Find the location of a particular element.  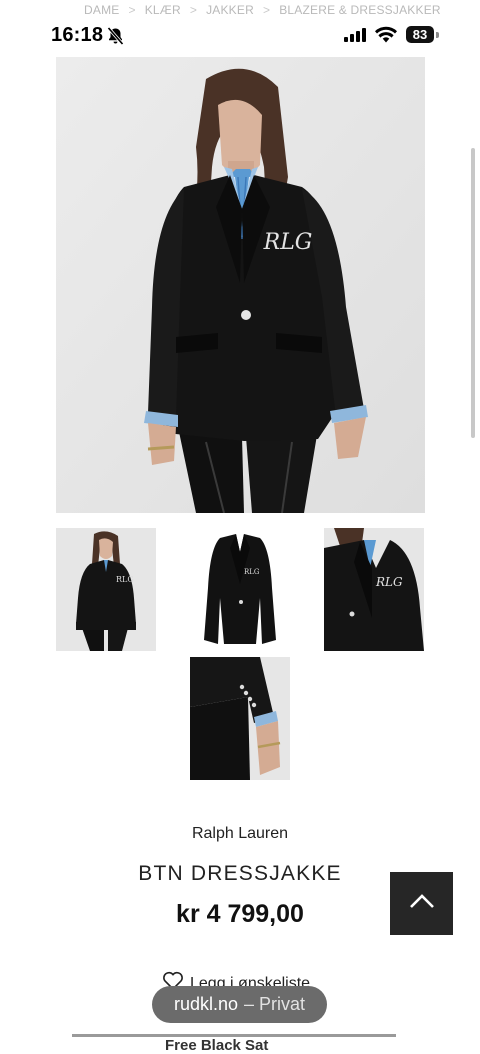

thumbnail-crest-closeup: RLG is located at coordinates (374, 589).